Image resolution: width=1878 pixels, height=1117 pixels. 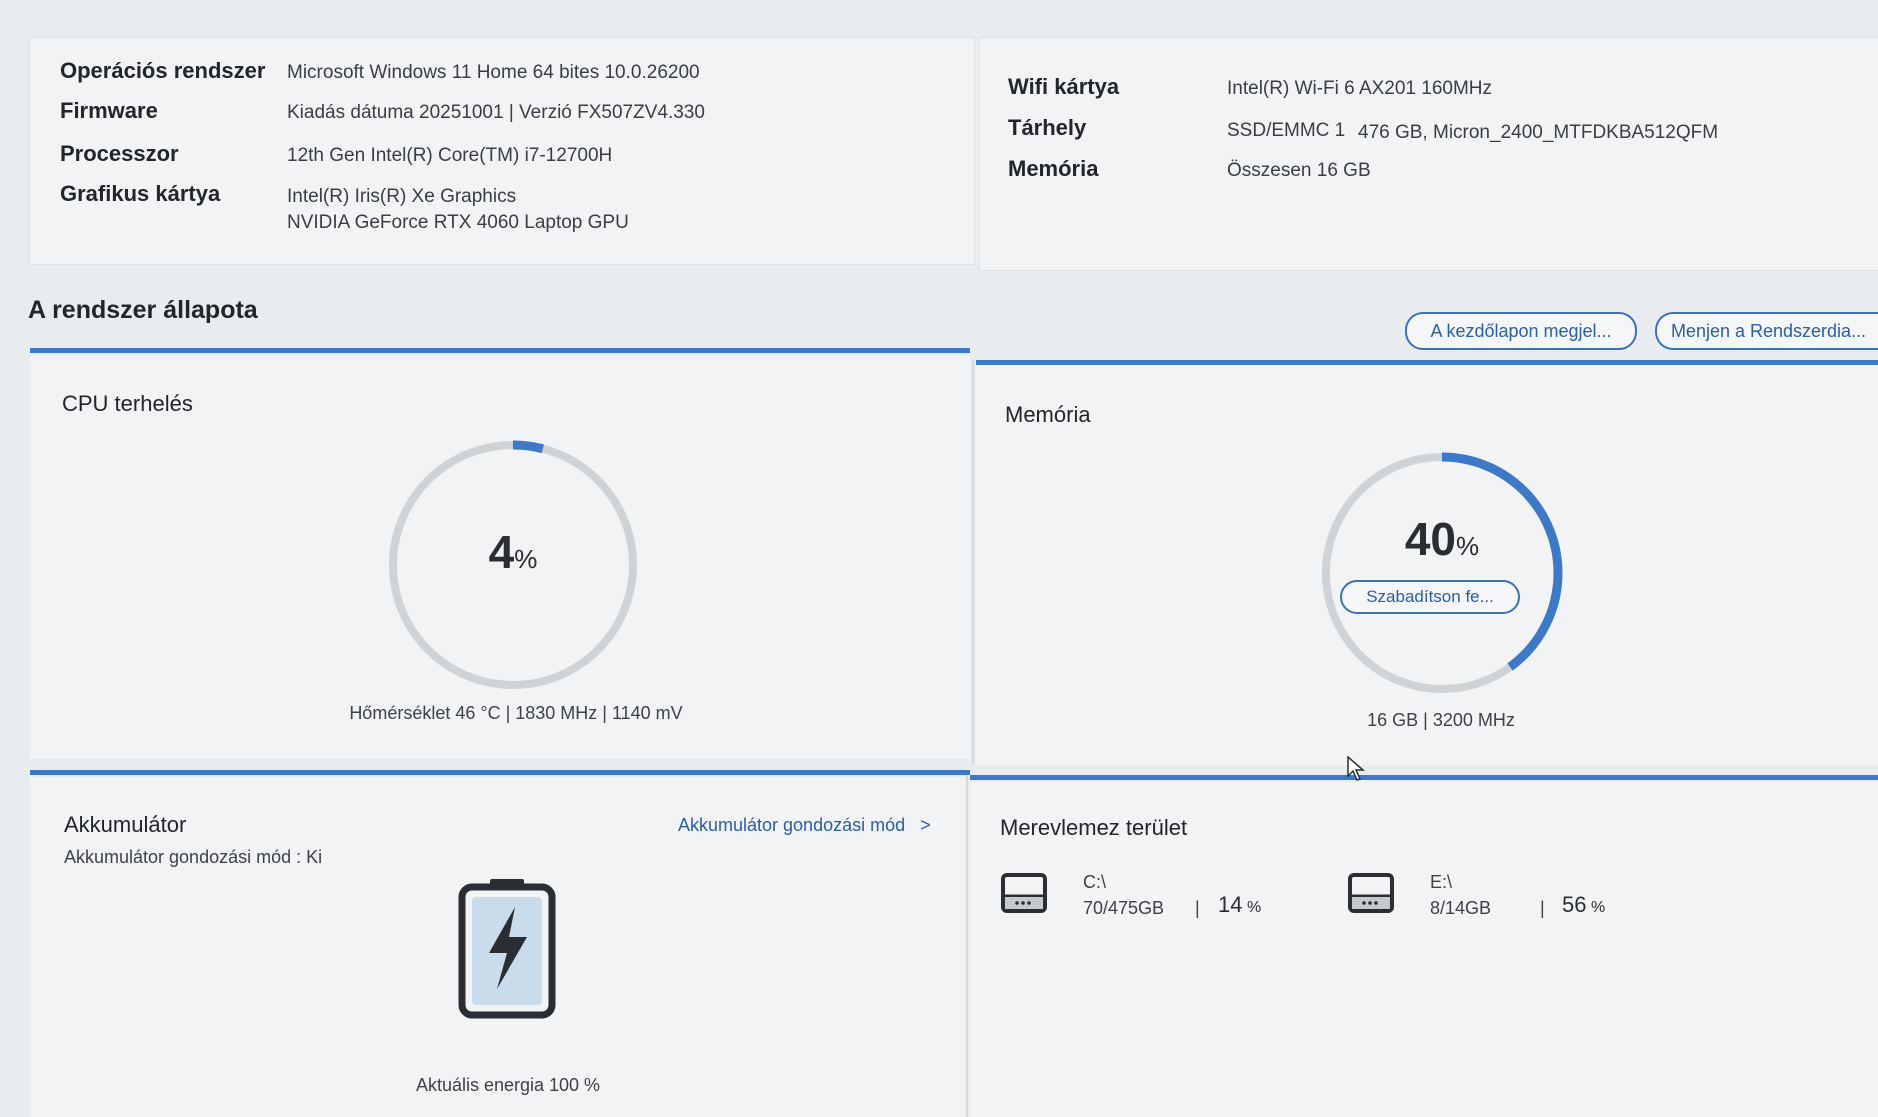 What do you see at coordinates (119, 153) in the screenshot?
I see `processor-label: Processzor` at bounding box center [119, 153].